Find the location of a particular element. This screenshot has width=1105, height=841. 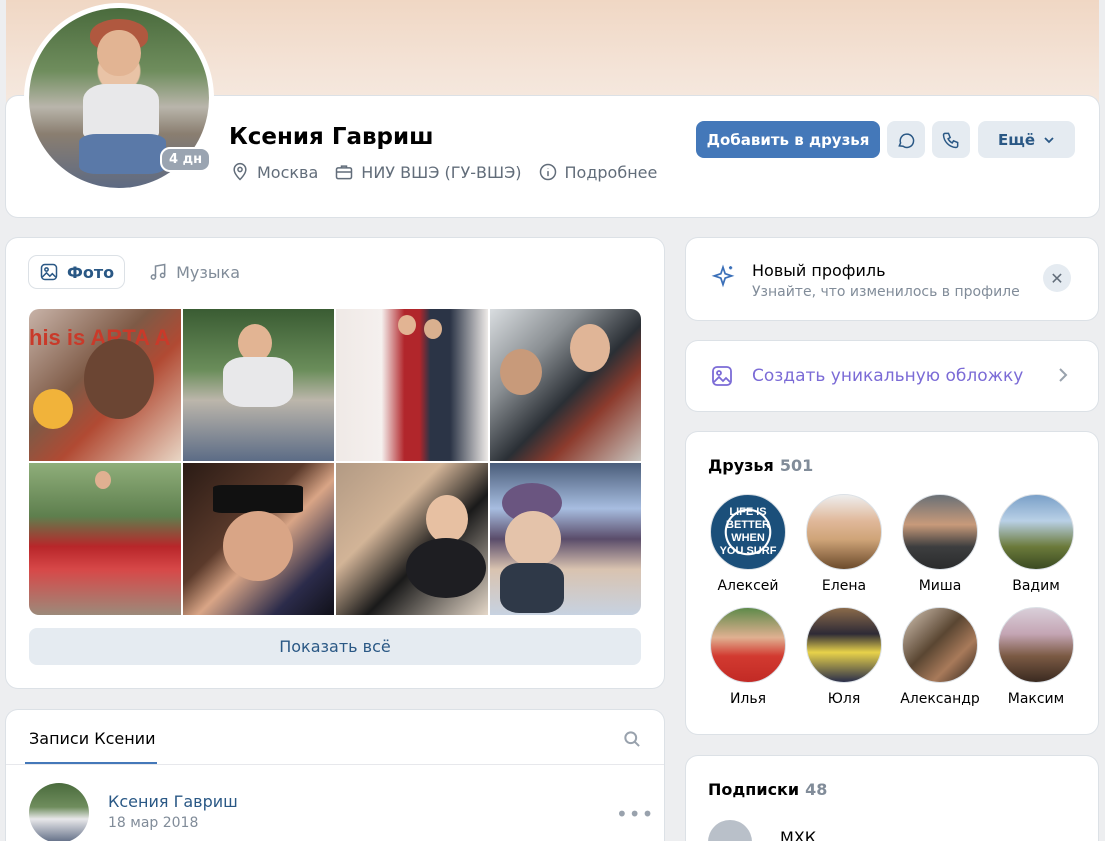

phone-icon is located at coordinates (950, 140).